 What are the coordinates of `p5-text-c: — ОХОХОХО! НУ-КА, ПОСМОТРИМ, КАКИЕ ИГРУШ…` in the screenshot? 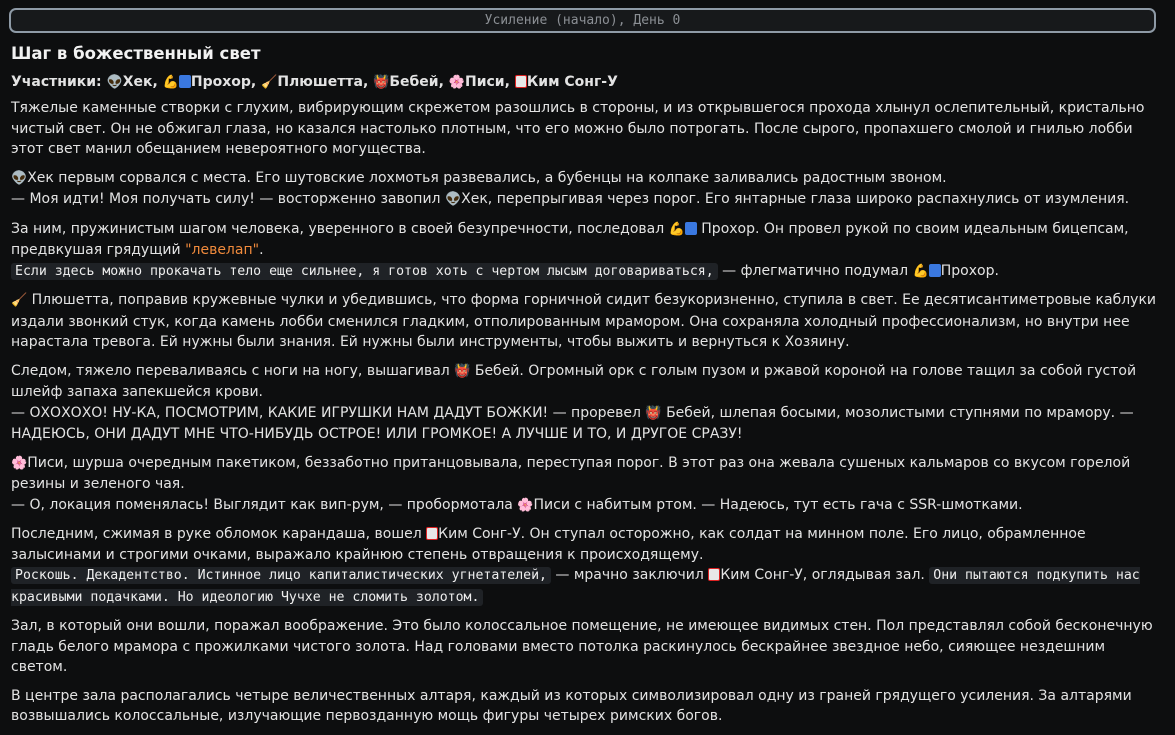 It's located at (326, 412).